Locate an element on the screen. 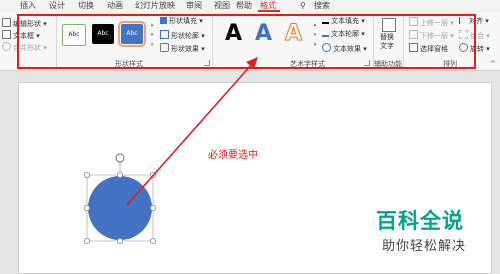 Image resolution: width=500 pixels, height=274 pixels. pointer-arrow-head-icon is located at coordinates (252, 63).